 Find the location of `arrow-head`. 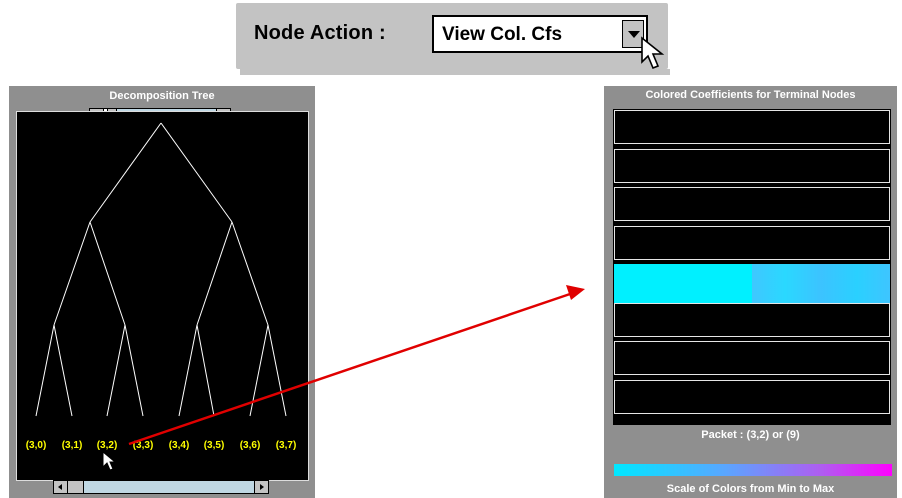

arrow-head is located at coordinates (575, 292).